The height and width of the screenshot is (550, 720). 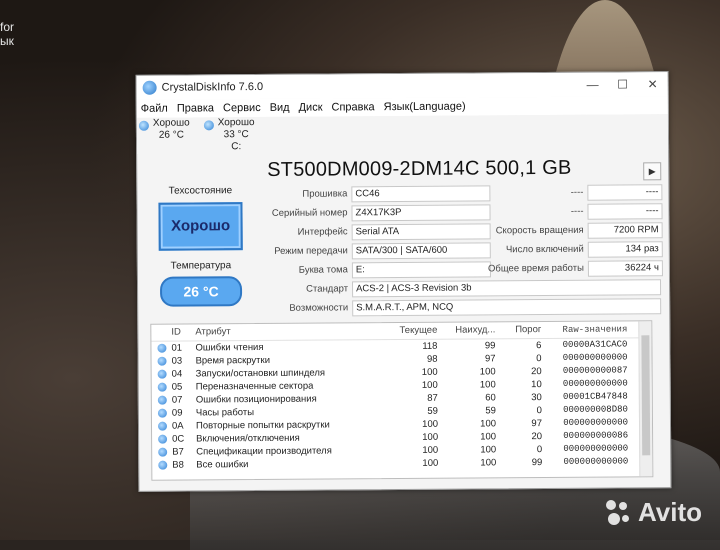 What do you see at coordinates (412, 398) in the screenshot?
I see `attribute-current: 87` at bounding box center [412, 398].